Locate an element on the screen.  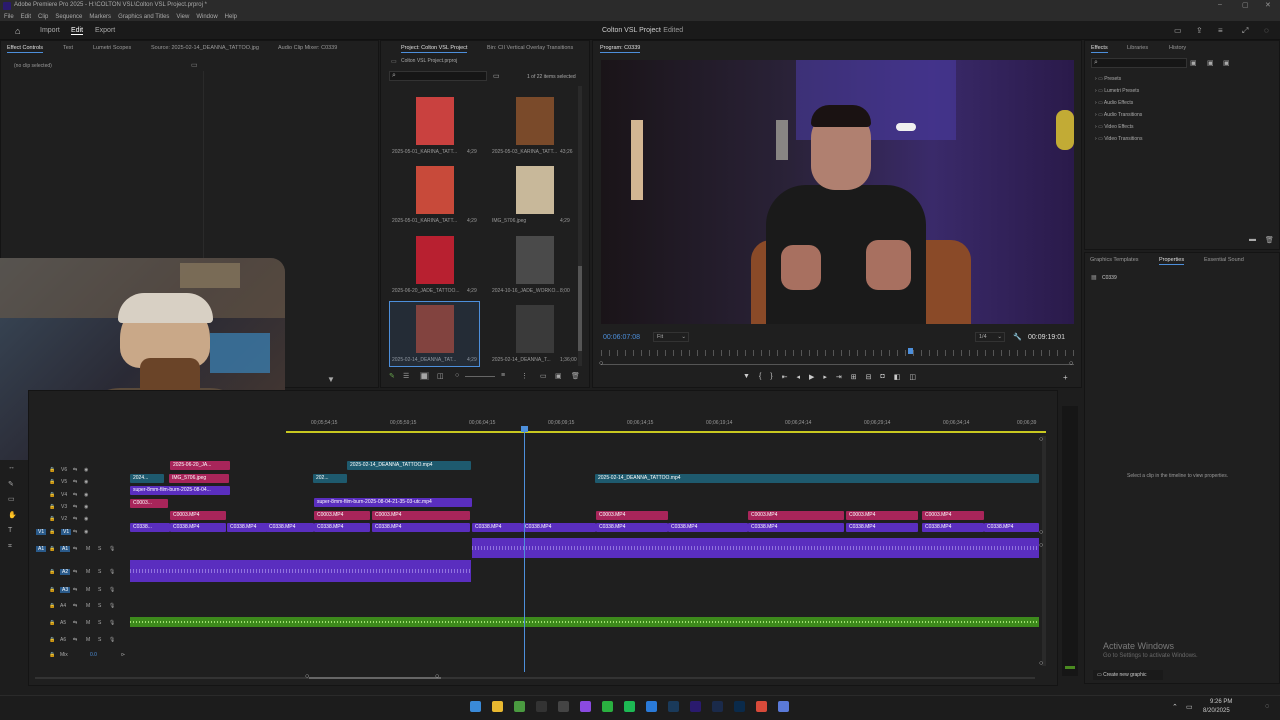
menu-sequence: Sequence is located at coordinates (68, 17).